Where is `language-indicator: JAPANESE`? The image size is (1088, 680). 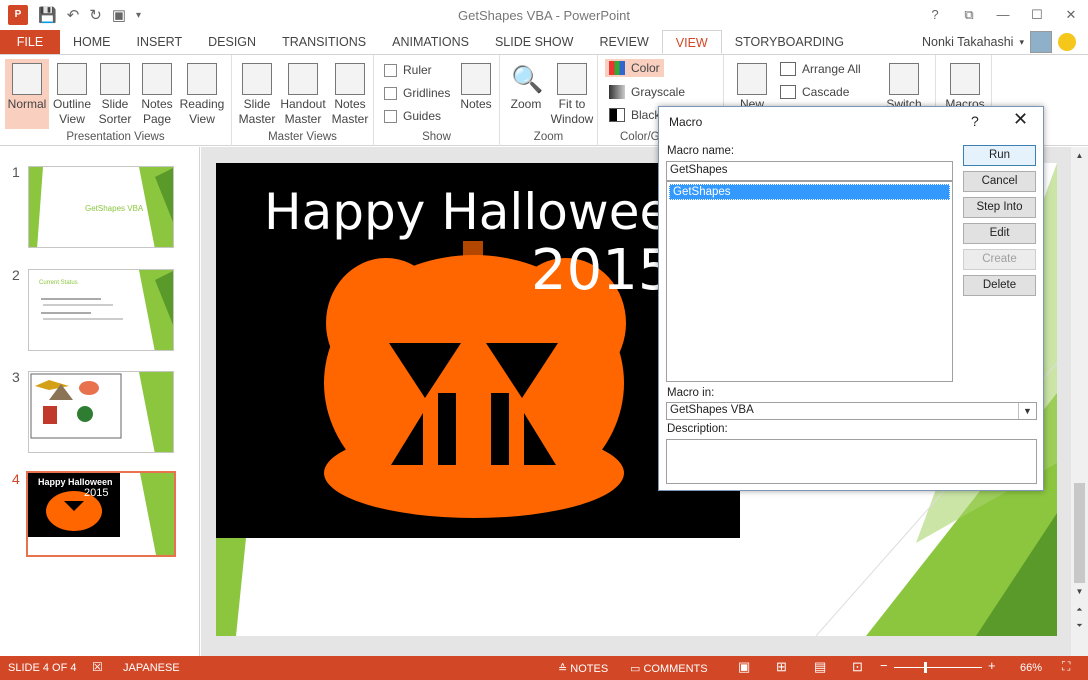
language-indicator: JAPANESE is located at coordinates (151, 668).